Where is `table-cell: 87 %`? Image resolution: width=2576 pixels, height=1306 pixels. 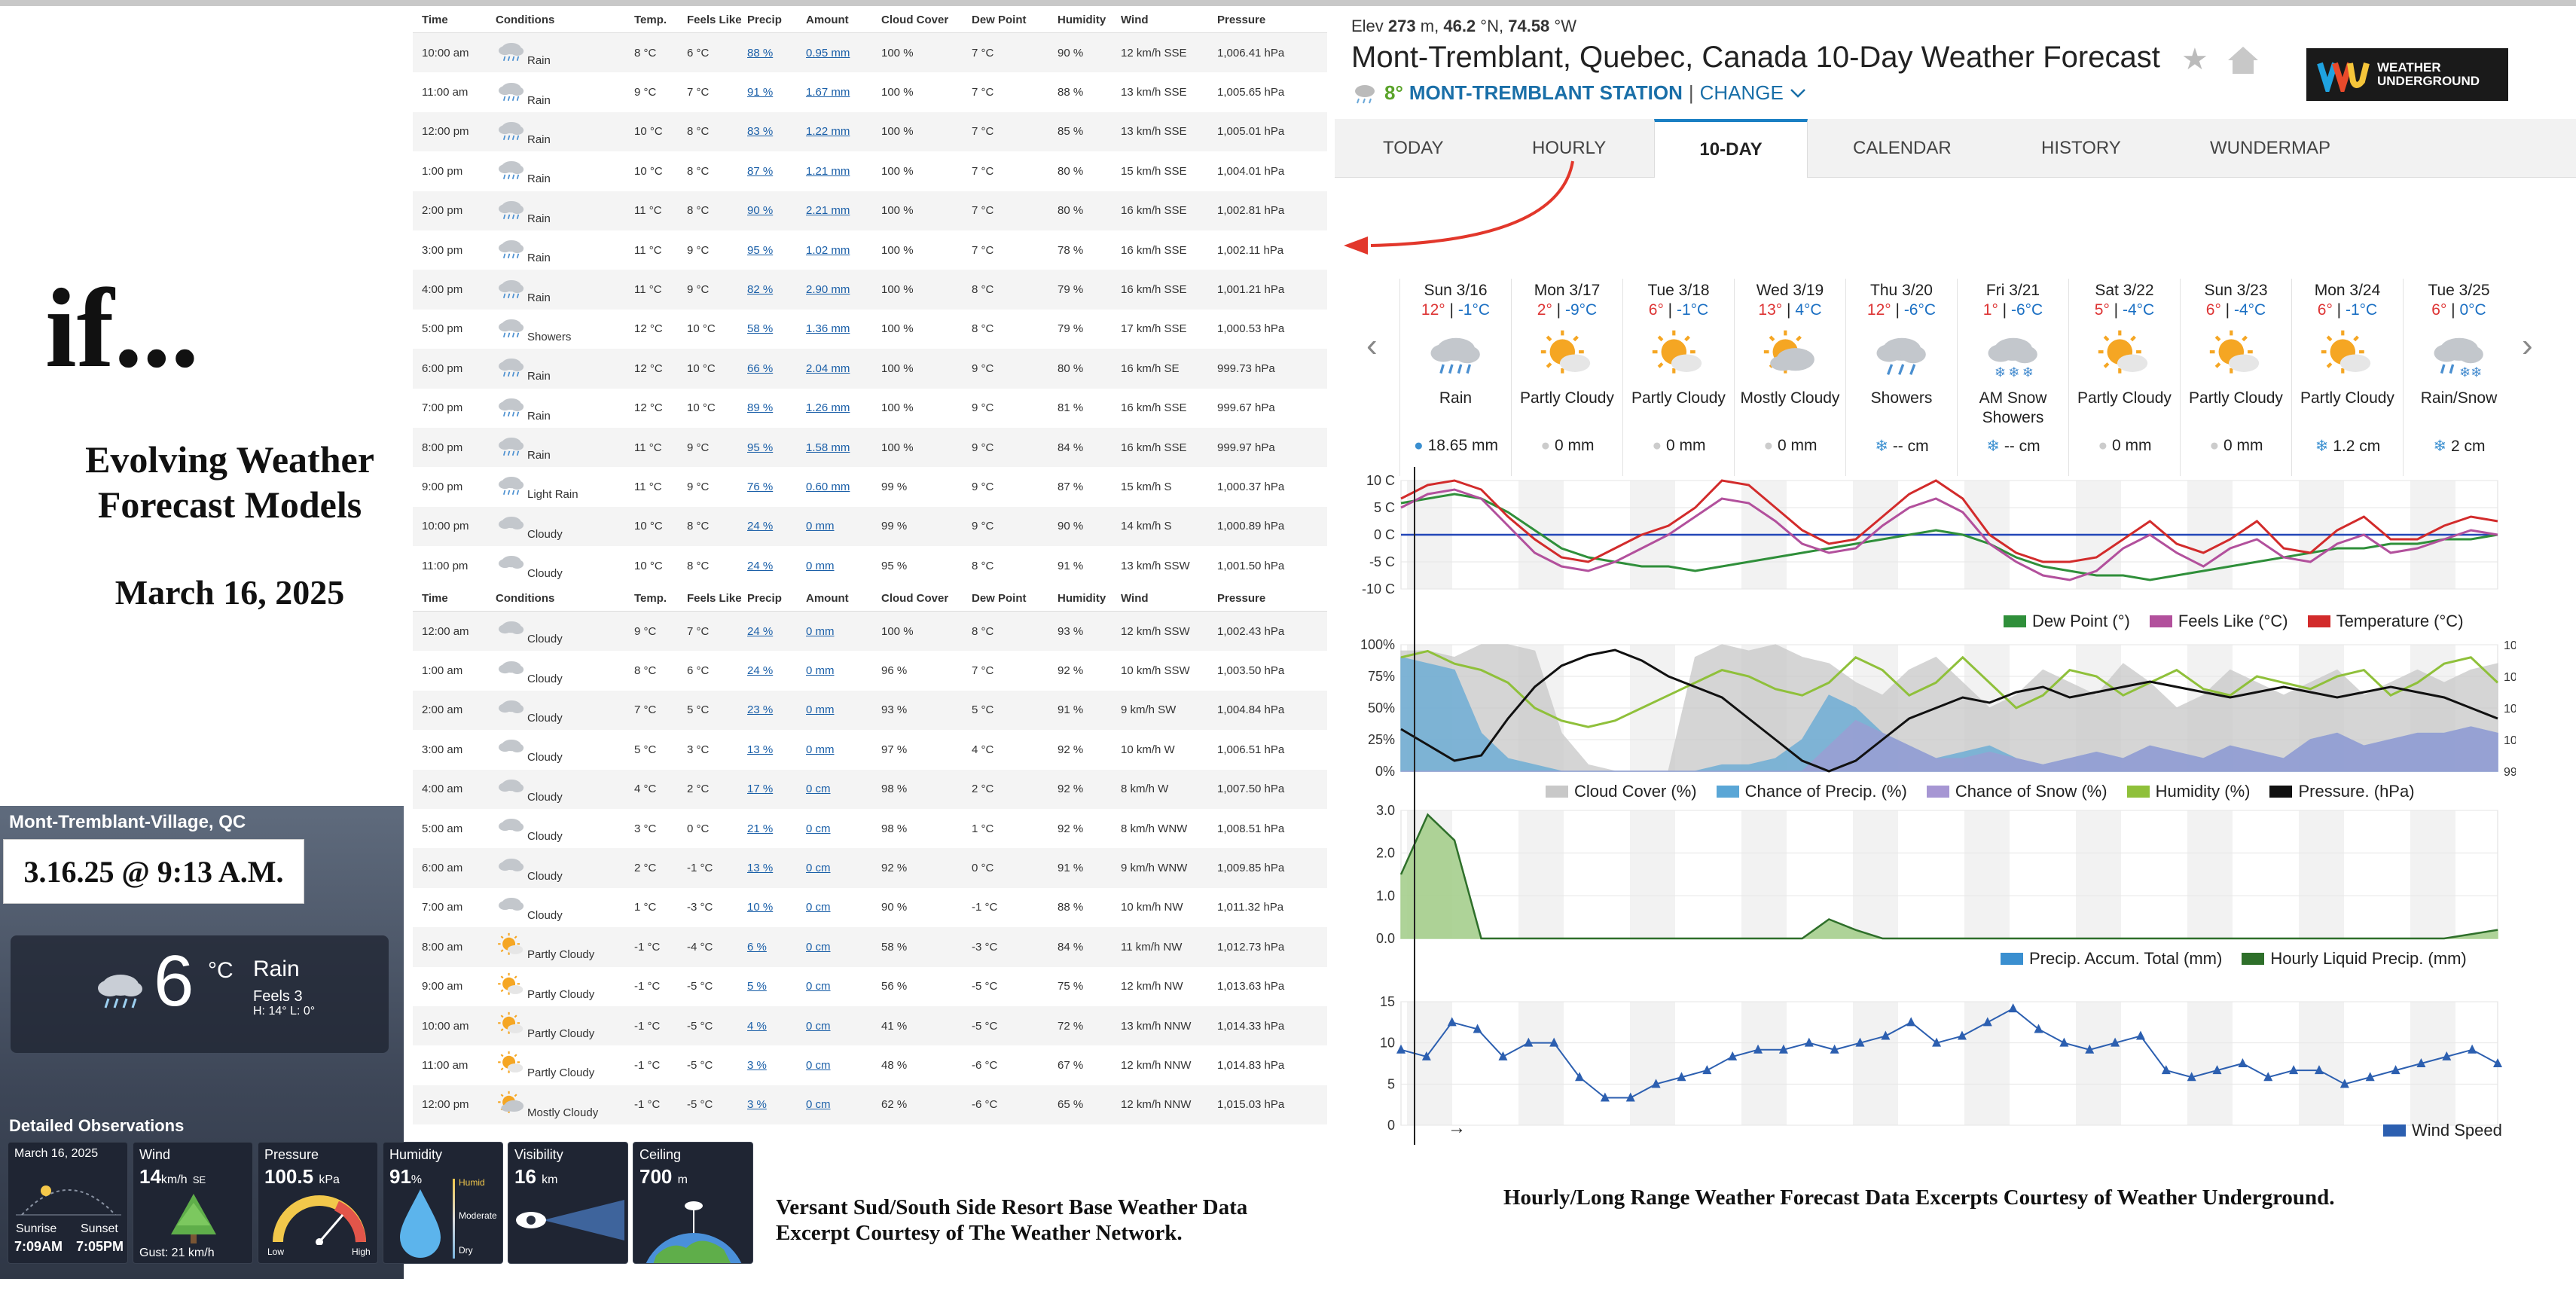 table-cell: 87 % is located at coordinates (768, 171).